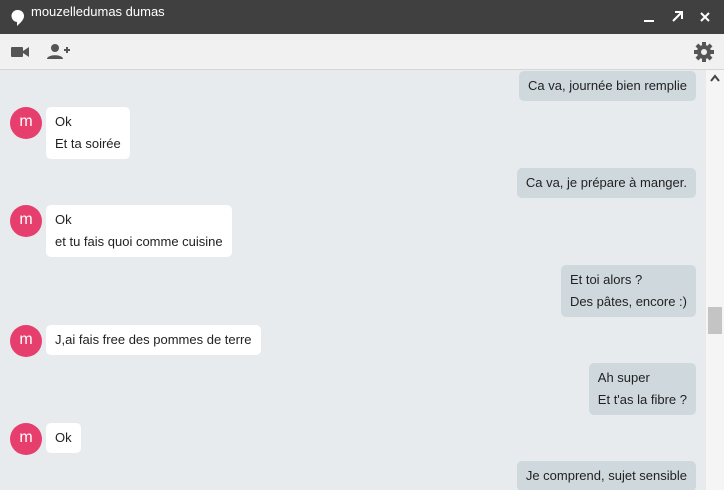  I want to click on message-text: Et t'as la fibre ?, so click(642, 399).